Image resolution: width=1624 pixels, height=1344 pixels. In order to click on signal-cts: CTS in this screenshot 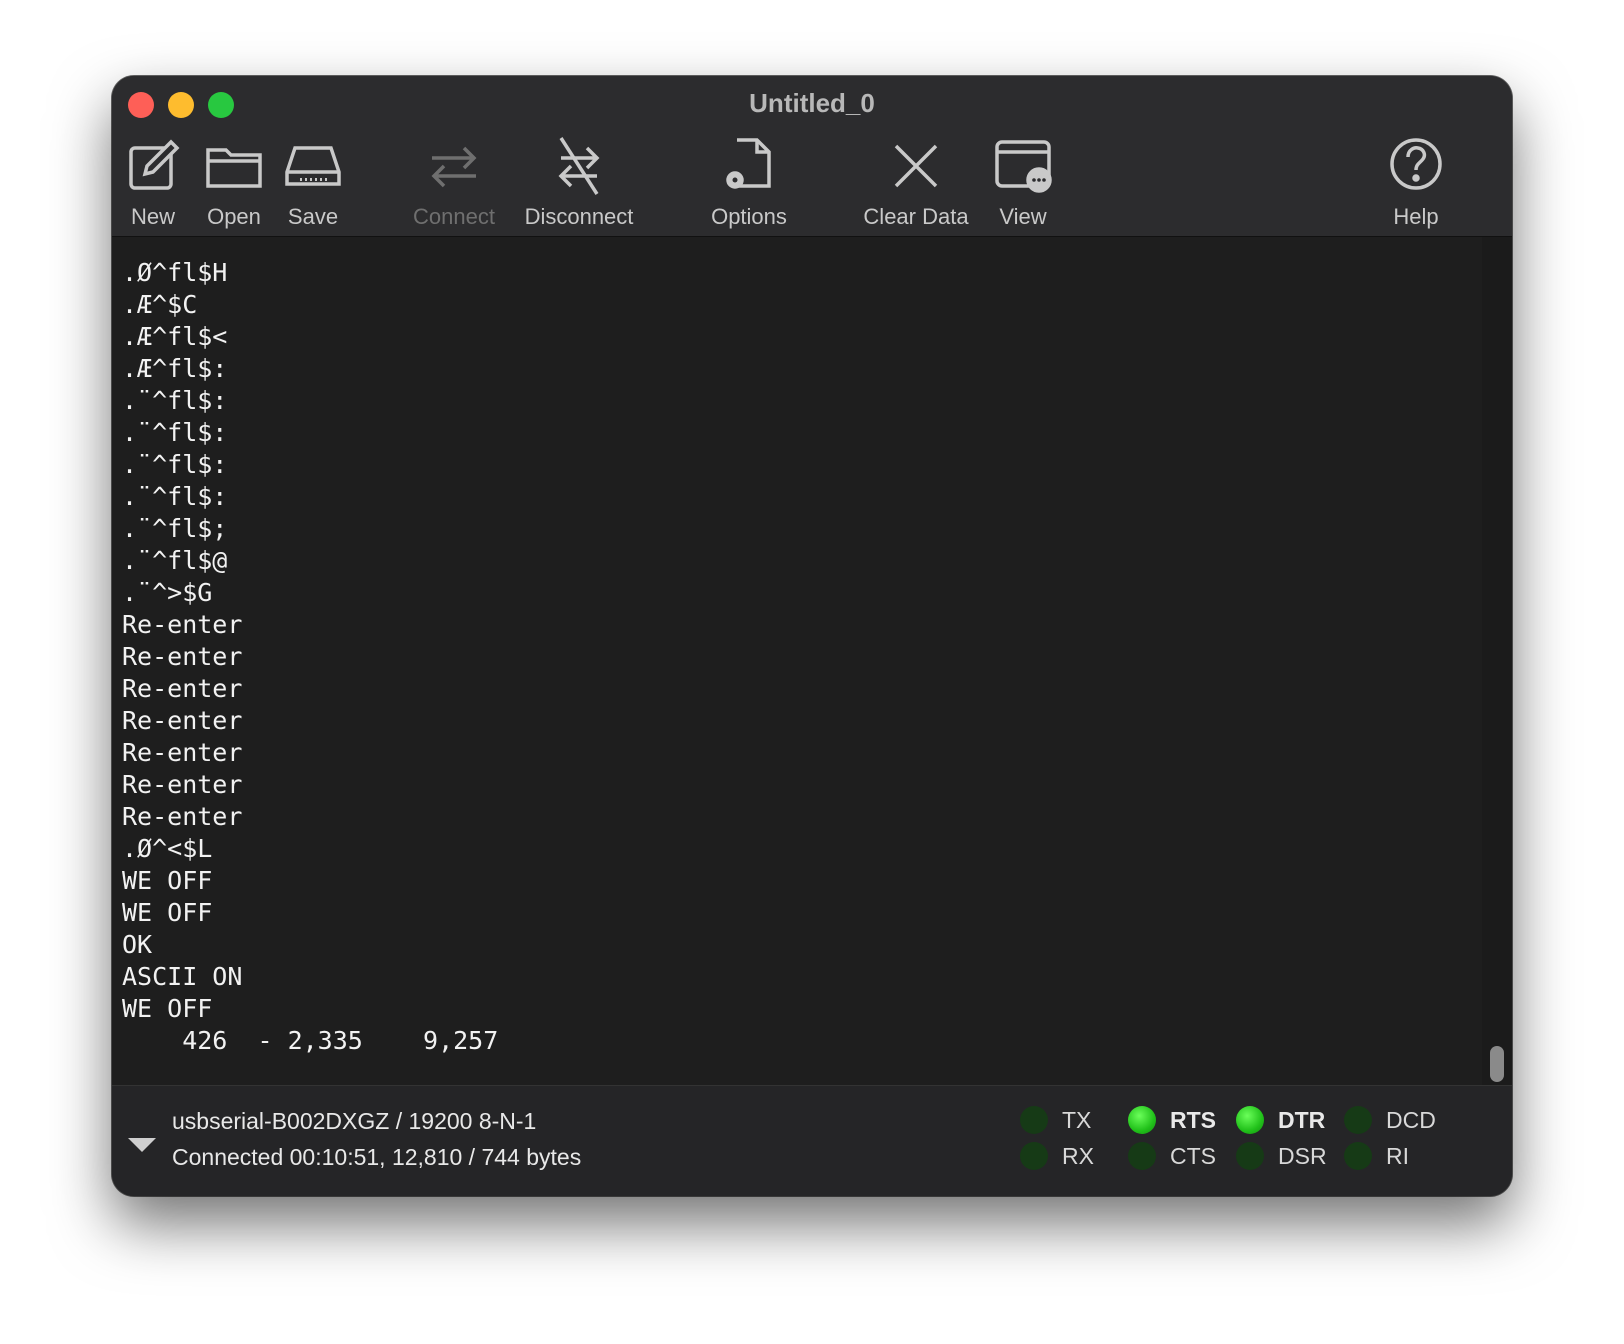, I will do `click(1172, 1156)`.